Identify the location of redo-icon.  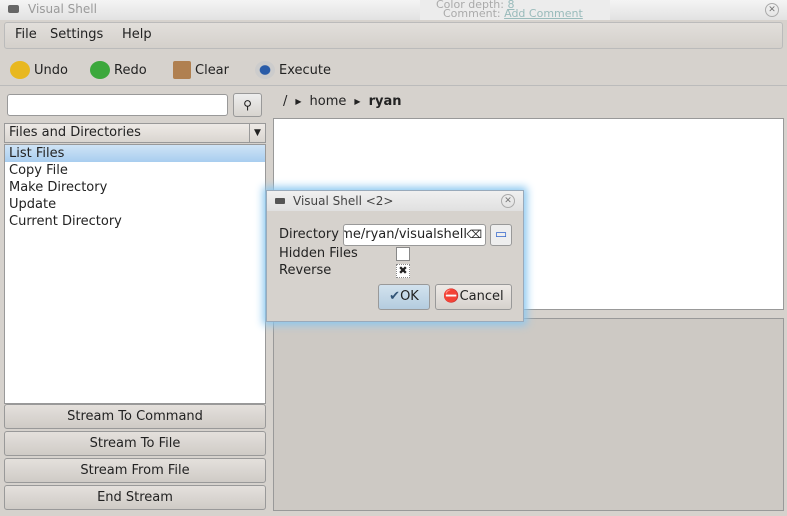
(100, 70).